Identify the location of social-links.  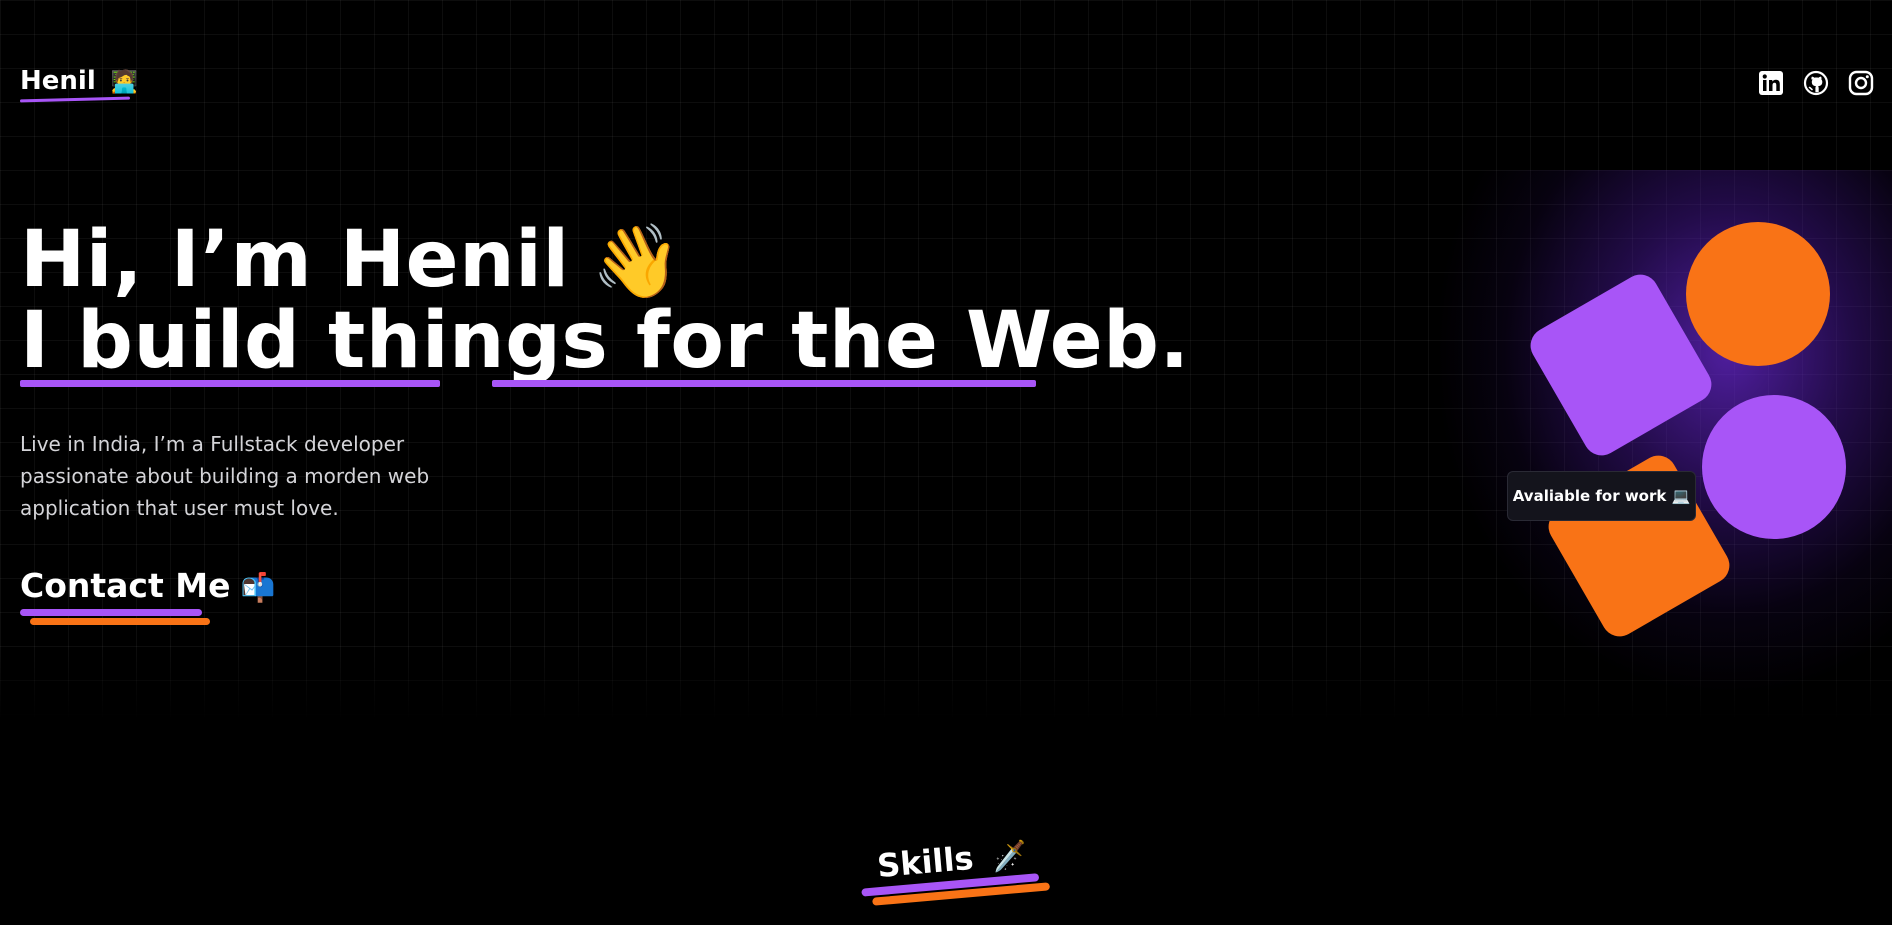
(1816, 83).